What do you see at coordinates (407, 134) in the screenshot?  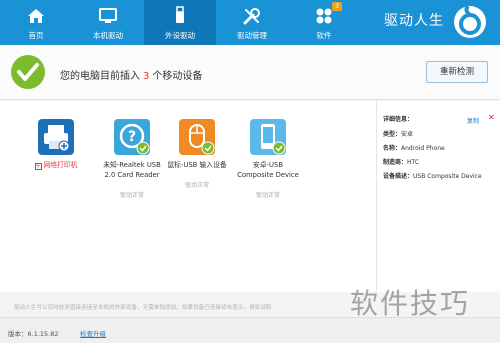 I see `detail-value: 安卓` at bounding box center [407, 134].